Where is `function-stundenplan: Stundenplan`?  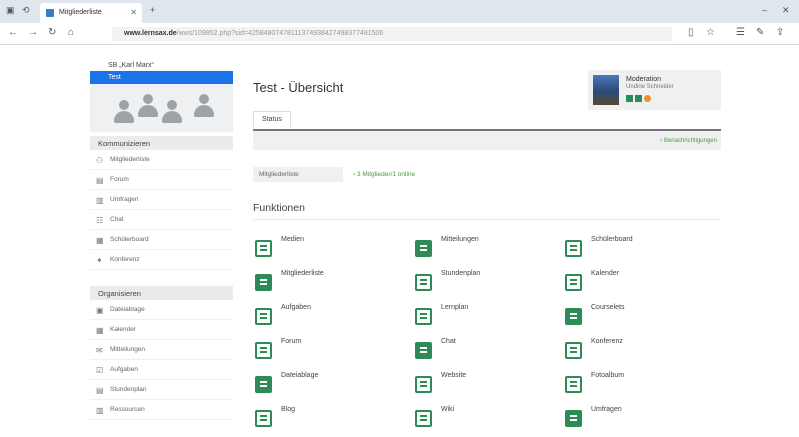
function-stundenplan: Stundenplan is located at coordinates (485, 284).